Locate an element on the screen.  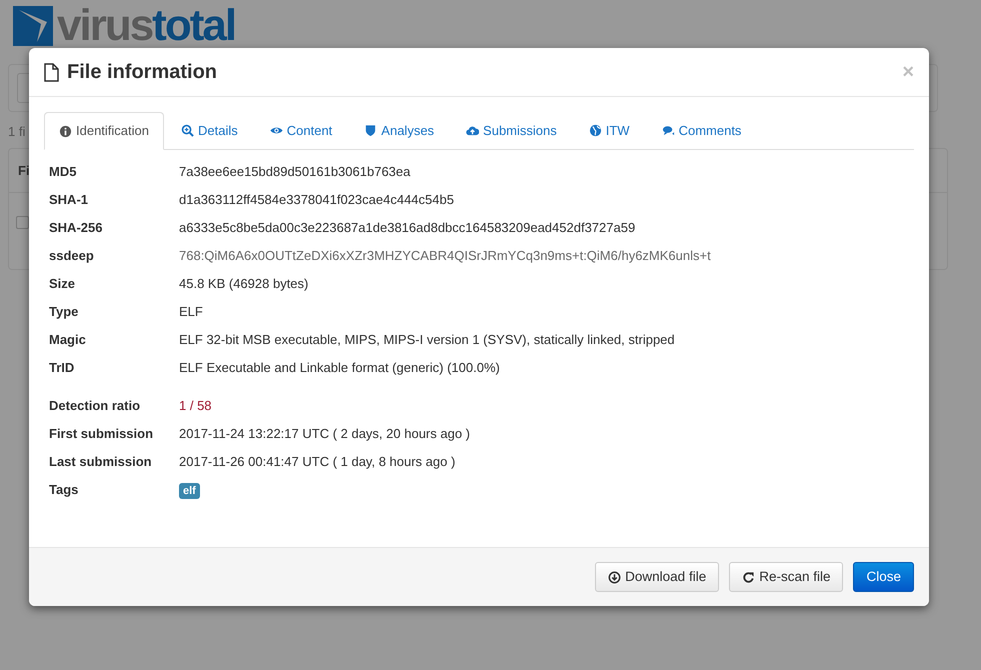
field-value: a6333e5c8be5da00c3e223687a1de3816ad8dbcc164583209ead452df3727a59 is located at coordinates (407, 228).